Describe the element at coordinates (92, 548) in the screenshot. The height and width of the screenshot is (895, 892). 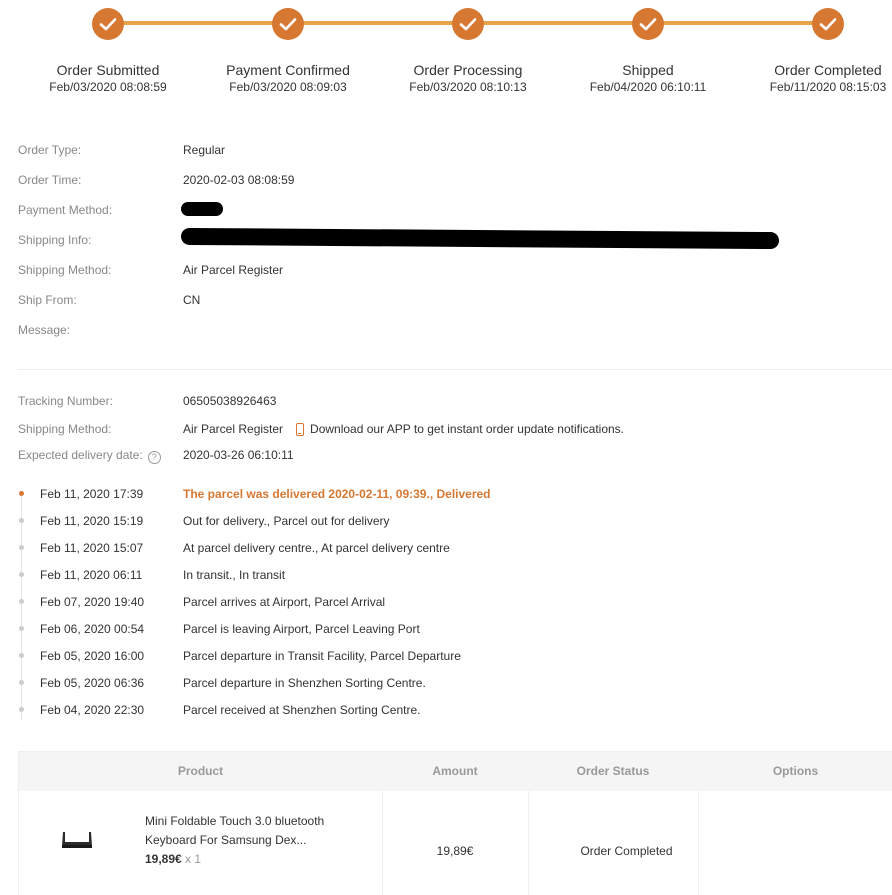
I see `timeline-date: Feb 11, 2020 15:07` at that location.